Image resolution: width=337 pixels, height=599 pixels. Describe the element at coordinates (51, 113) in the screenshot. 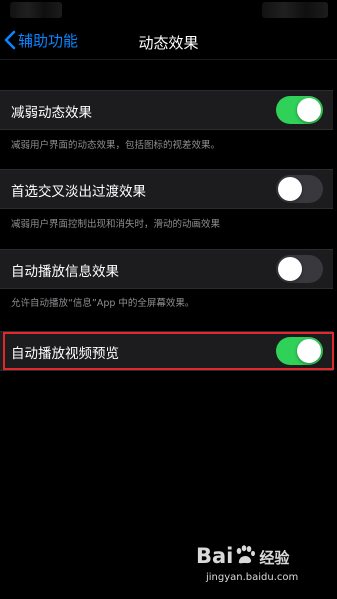

I see `setting-label-reduce-motion: 减弱动态效果` at that location.